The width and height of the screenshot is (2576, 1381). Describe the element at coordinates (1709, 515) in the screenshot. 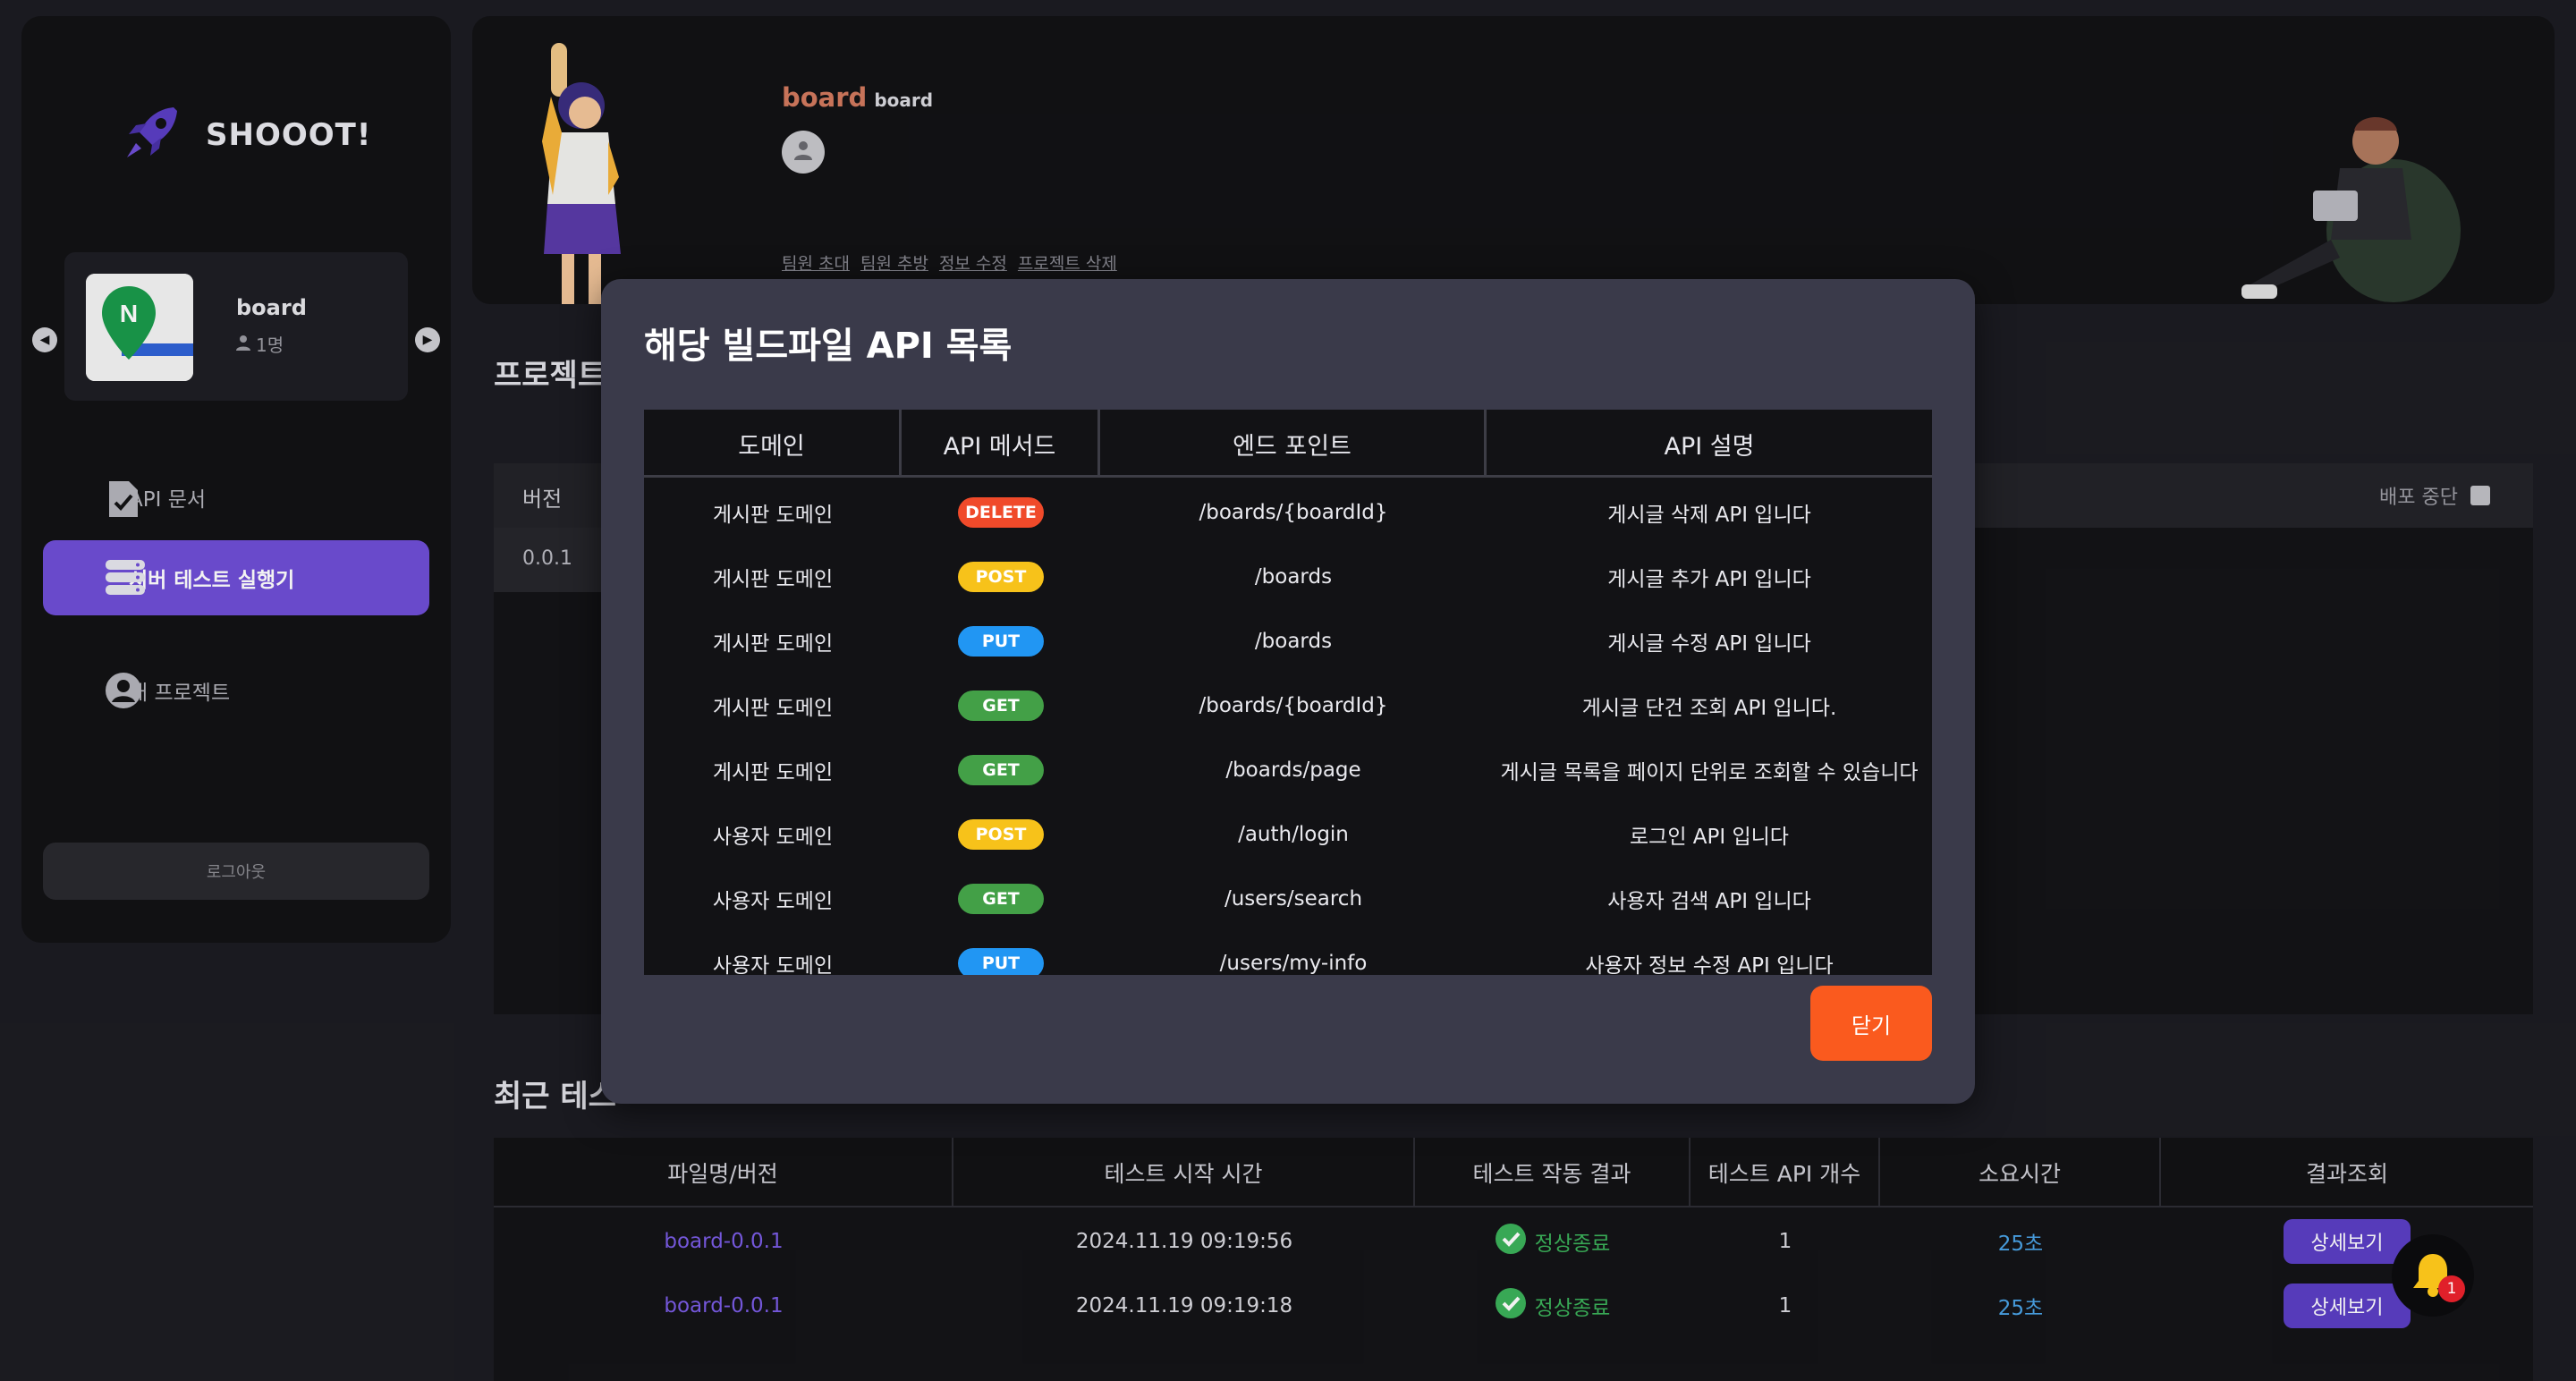

I see `api-description: 게시글 삭제 API 입니다` at that location.